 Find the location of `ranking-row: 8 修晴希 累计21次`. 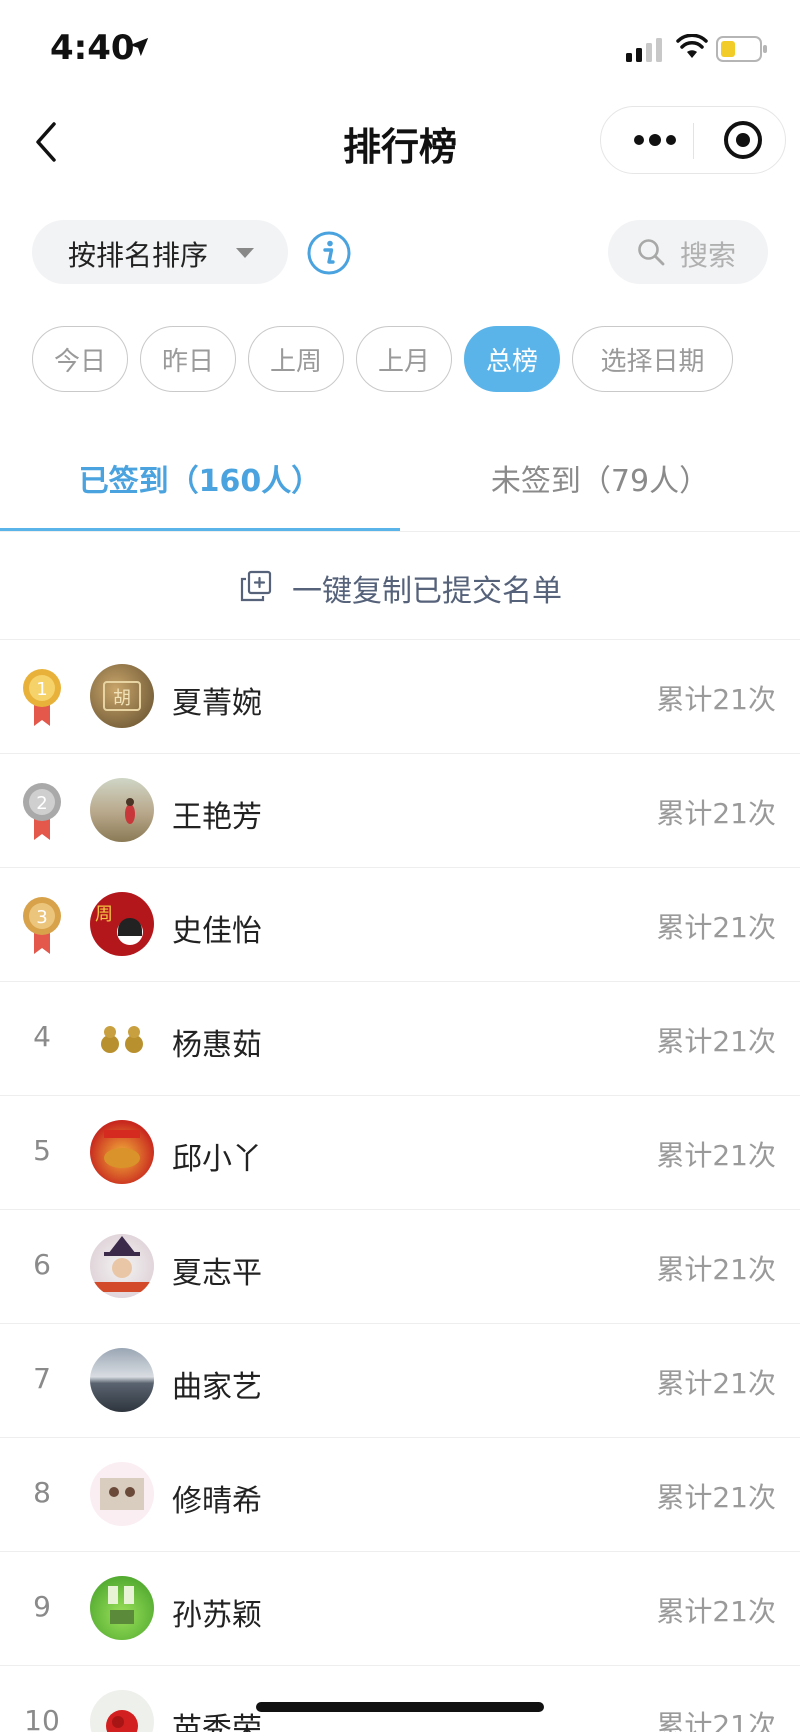

ranking-row: 8 修晴希 累计21次 is located at coordinates (400, 1495).